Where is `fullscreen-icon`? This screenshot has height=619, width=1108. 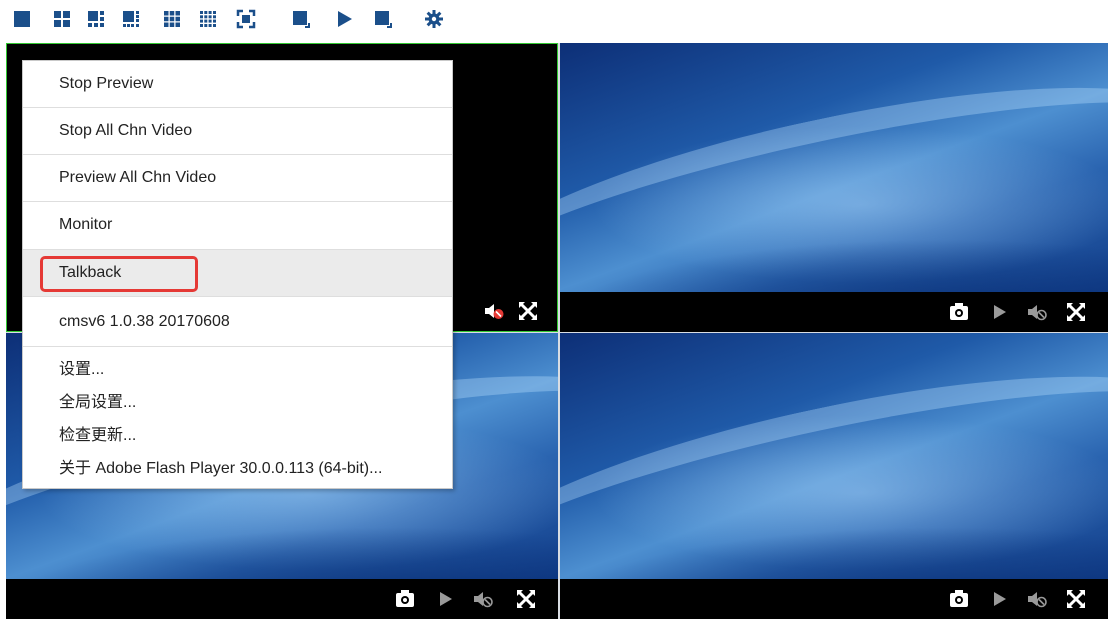 fullscreen-icon is located at coordinates (246, 19).